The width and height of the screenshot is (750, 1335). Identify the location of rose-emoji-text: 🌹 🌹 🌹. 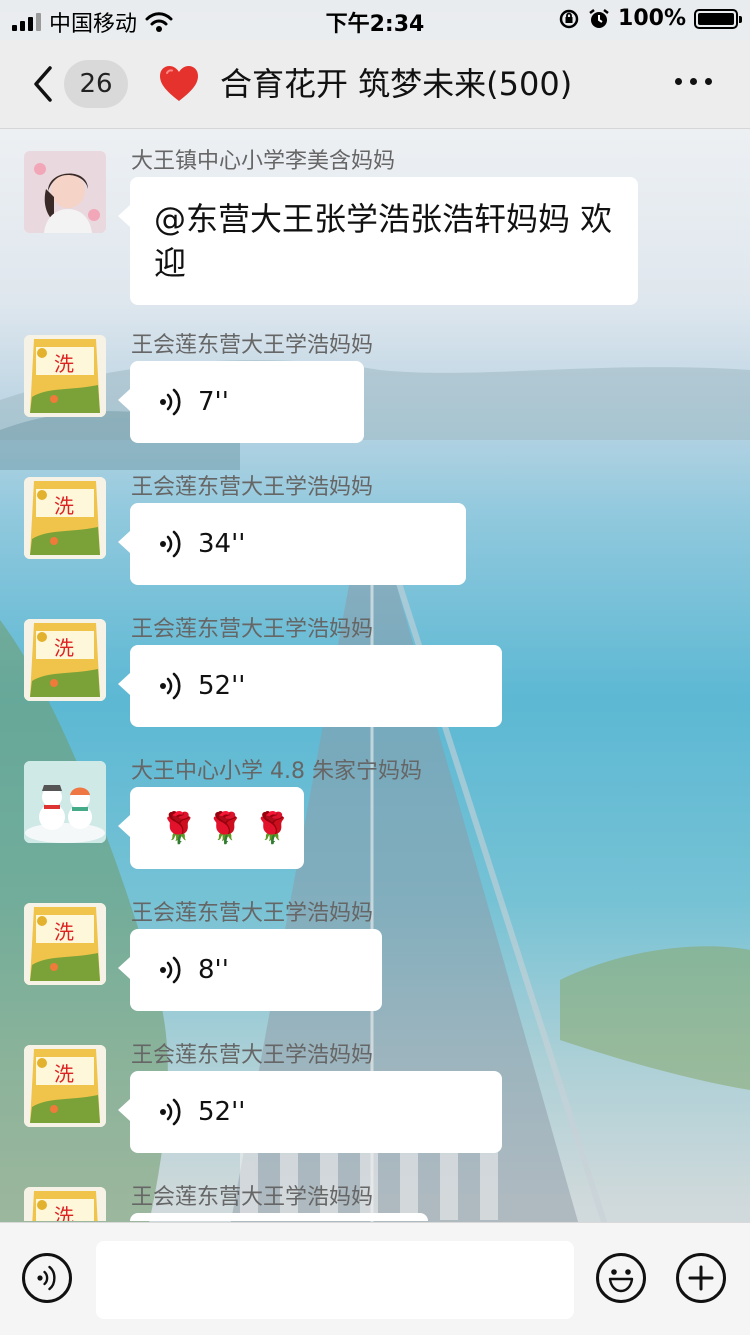
(226, 828).